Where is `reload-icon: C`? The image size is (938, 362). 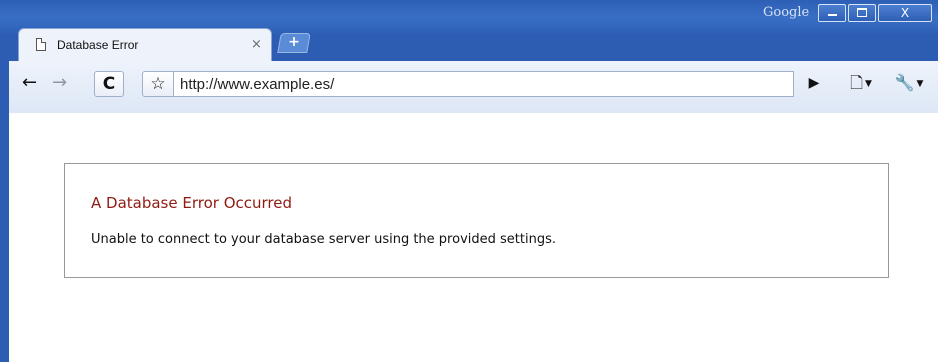 reload-icon: C is located at coordinates (109, 84).